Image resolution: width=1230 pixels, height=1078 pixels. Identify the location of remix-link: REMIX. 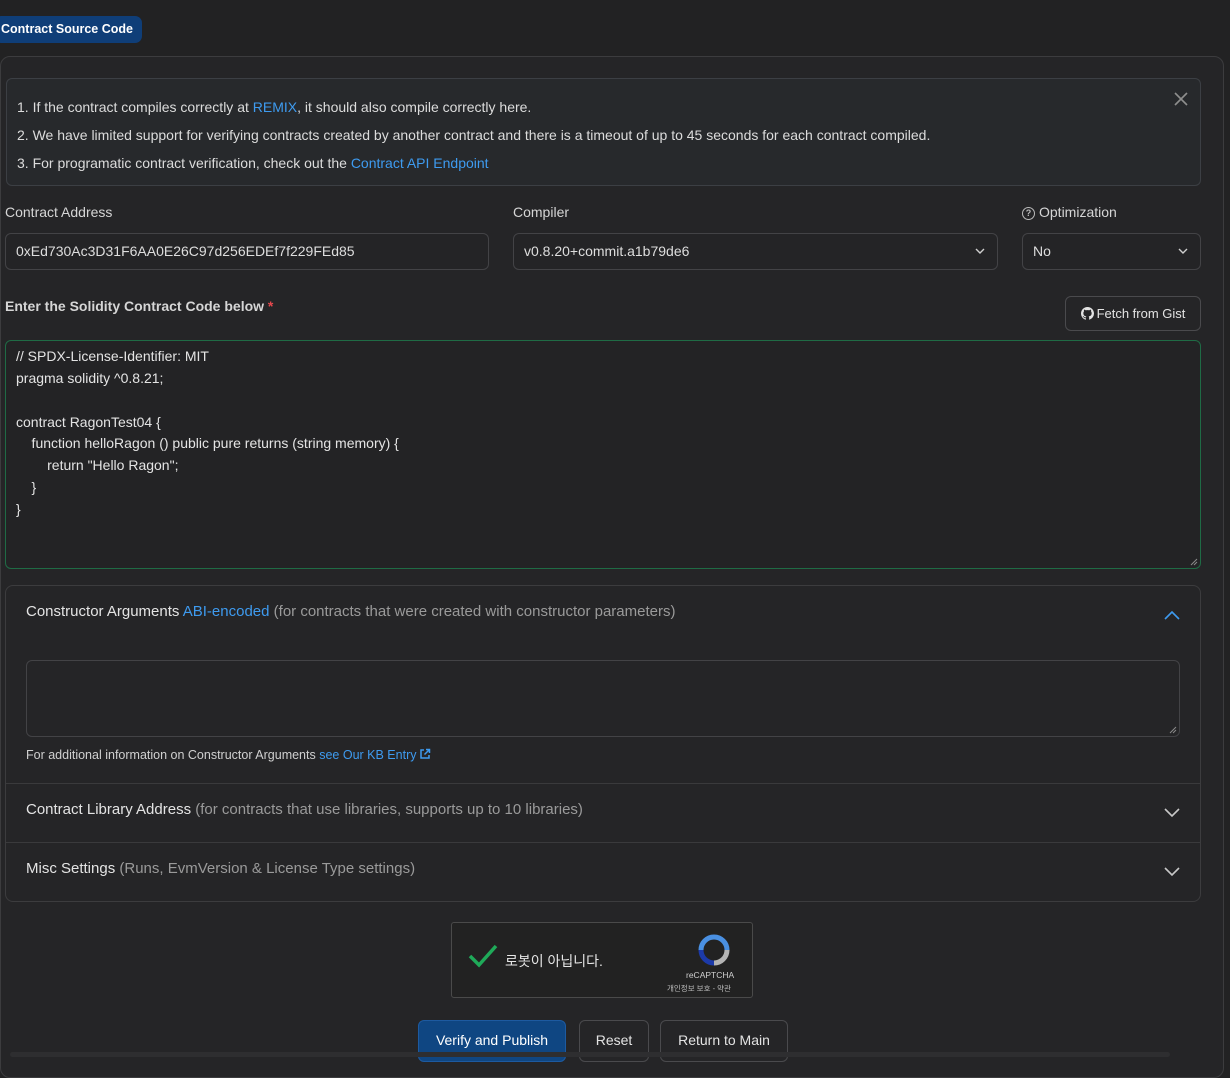
(275, 107).